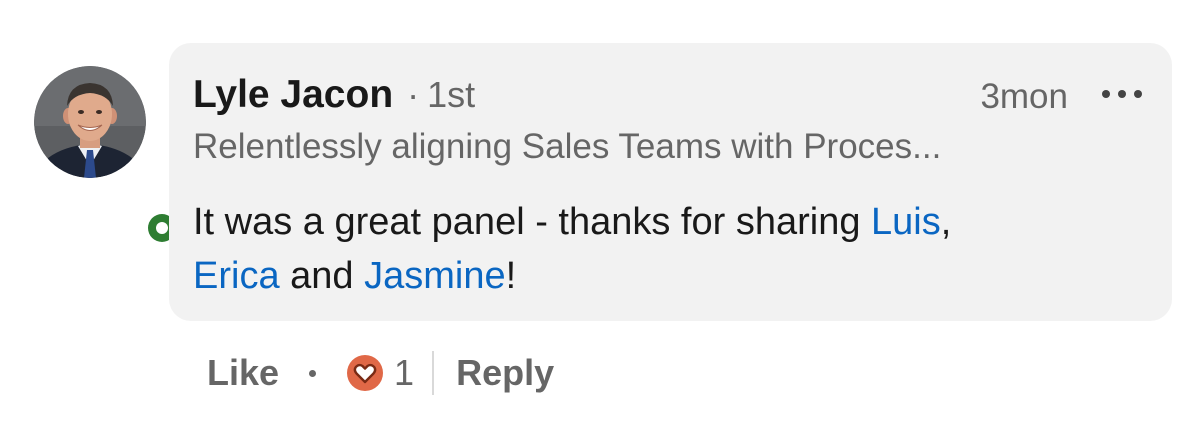  Describe the element at coordinates (906, 222) in the screenshot. I see `mention-link-luis: Luis` at that location.